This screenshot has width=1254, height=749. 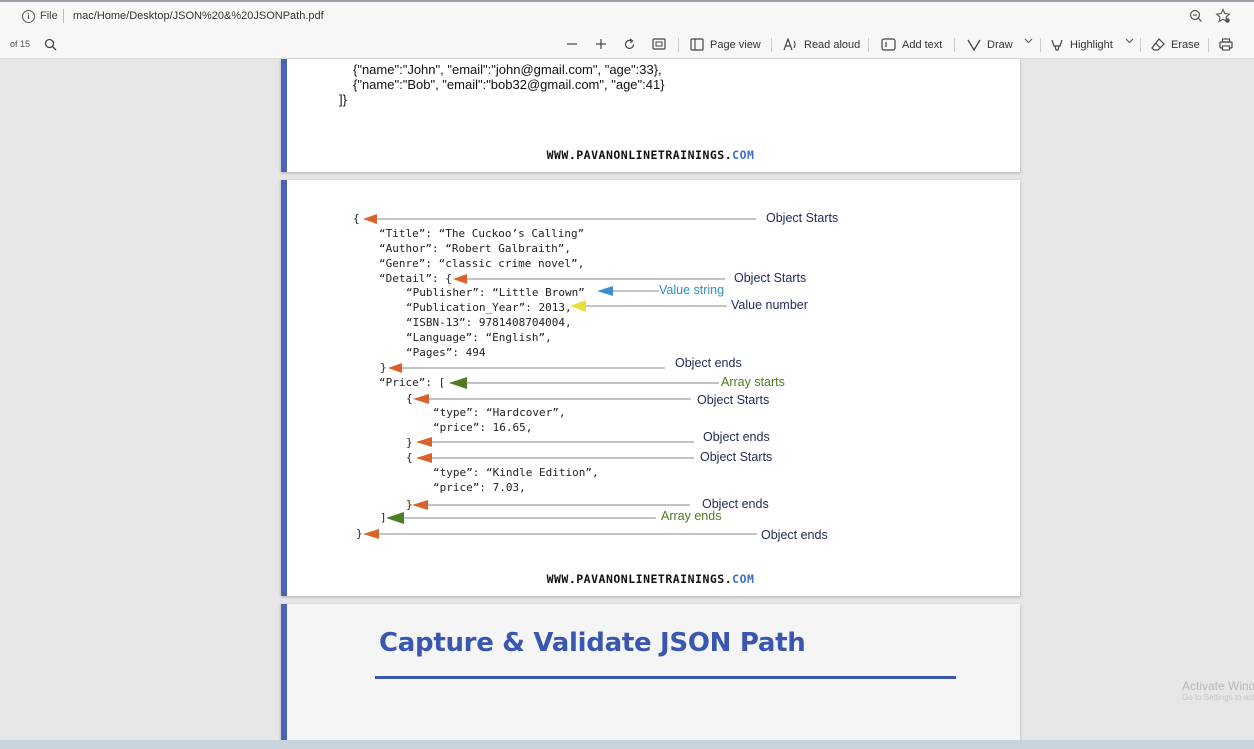 What do you see at coordinates (482, 263) in the screenshot?
I see `code-line: “Genre”: “classic crime novel”,` at bounding box center [482, 263].